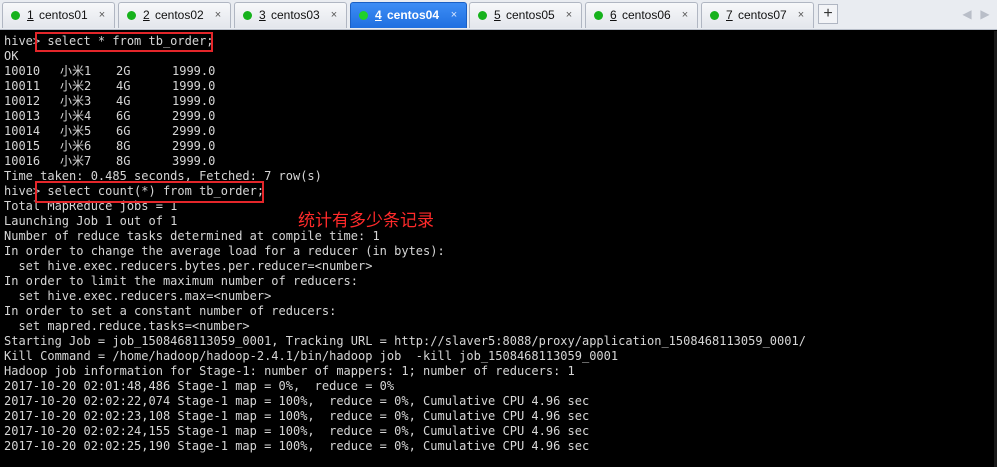 The image size is (997, 467). I want to click on product-name-cell: 小米2, so click(76, 86).